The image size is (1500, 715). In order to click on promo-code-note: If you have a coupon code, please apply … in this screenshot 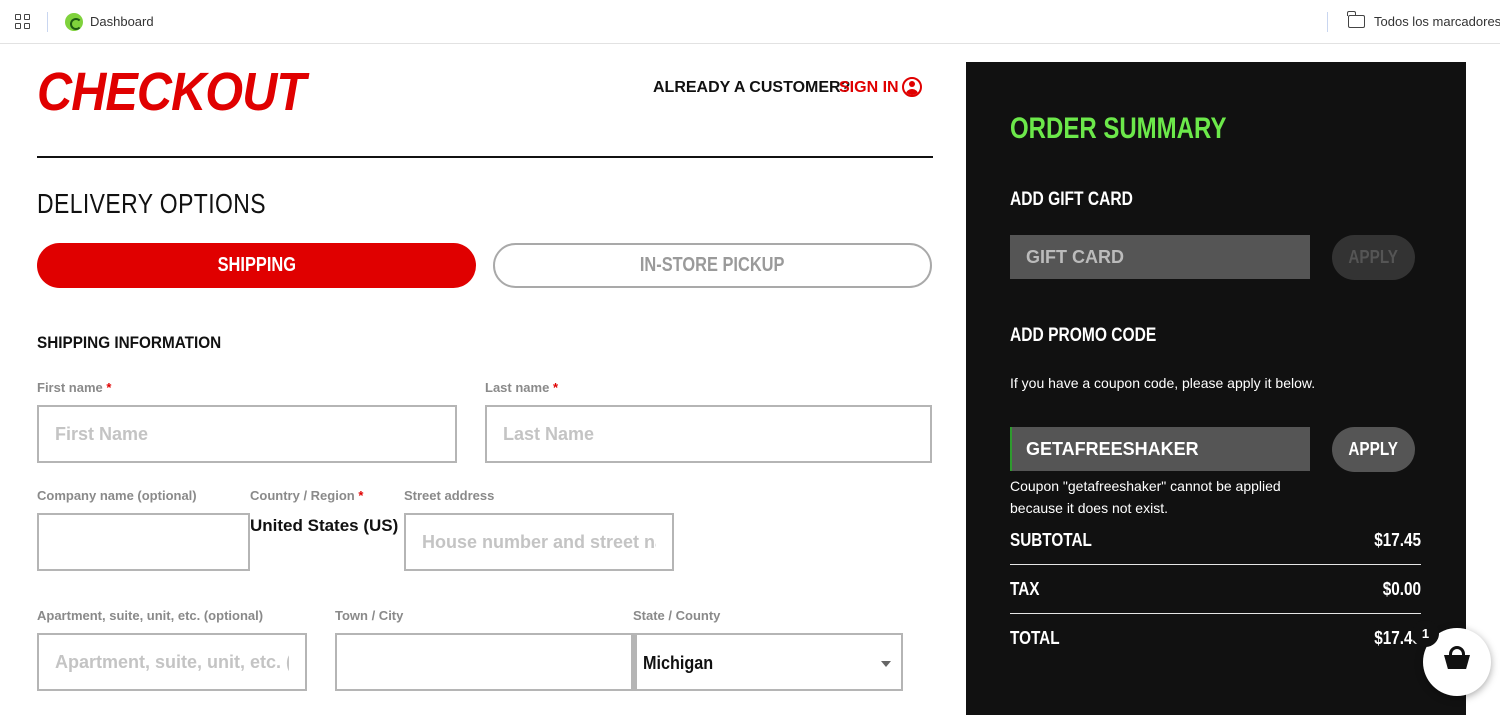, I will do `click(1163, 383)`.